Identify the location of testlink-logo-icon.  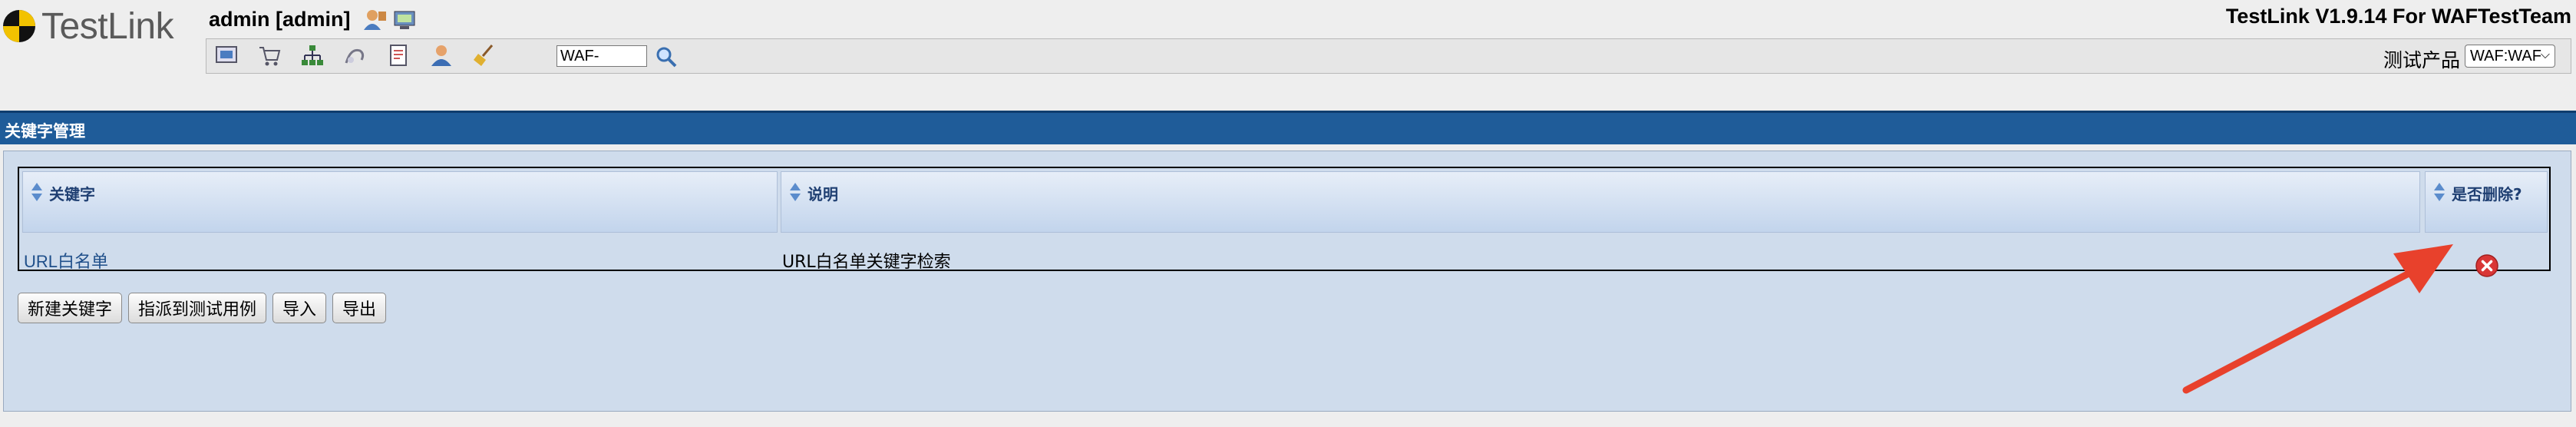
(19, 26).